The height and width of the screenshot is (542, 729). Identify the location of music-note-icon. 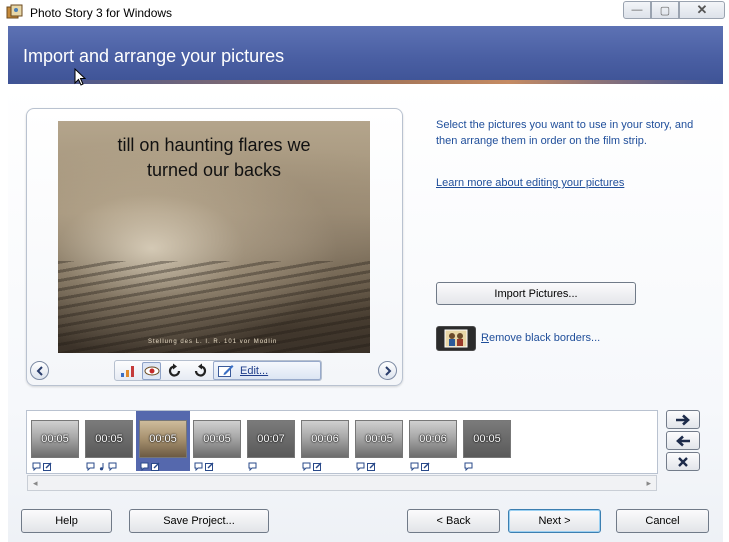
(101, 465).